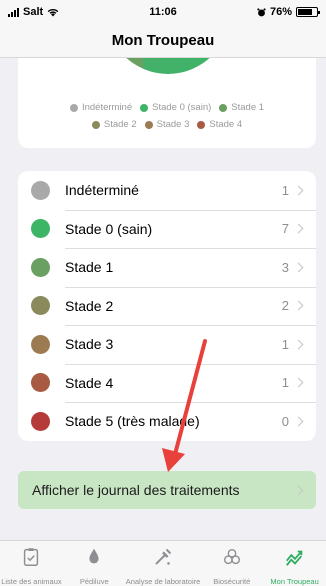 This screenshot has height=586, width=326. Describe the element at coordinates (31, 581) in the screenshot. I see `tab-label: Liste des animaux` at that location.